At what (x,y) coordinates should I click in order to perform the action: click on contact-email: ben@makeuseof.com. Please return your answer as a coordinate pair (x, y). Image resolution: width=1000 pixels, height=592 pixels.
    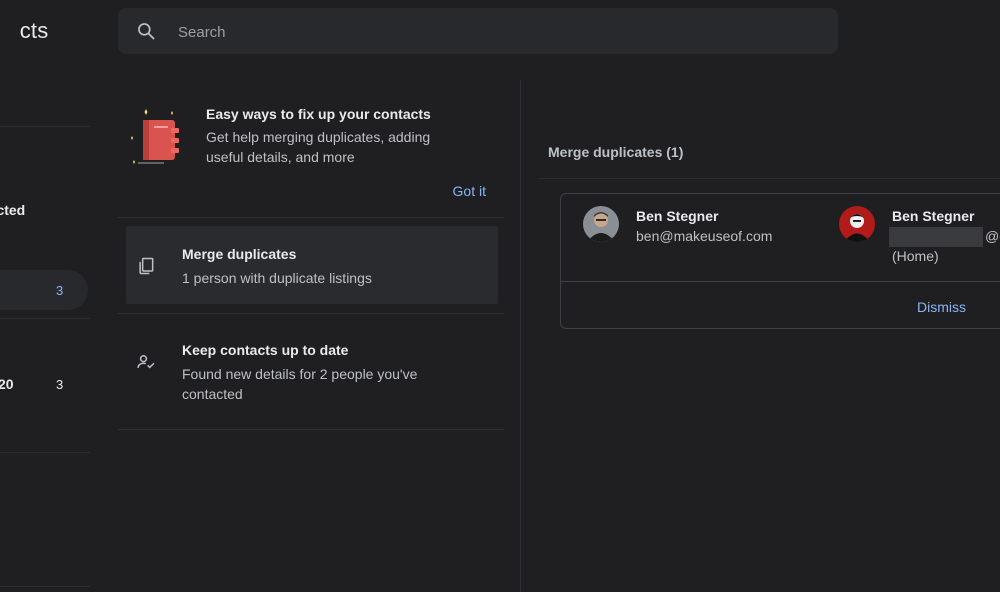
    Looking at the image, I should click on (704, 236).